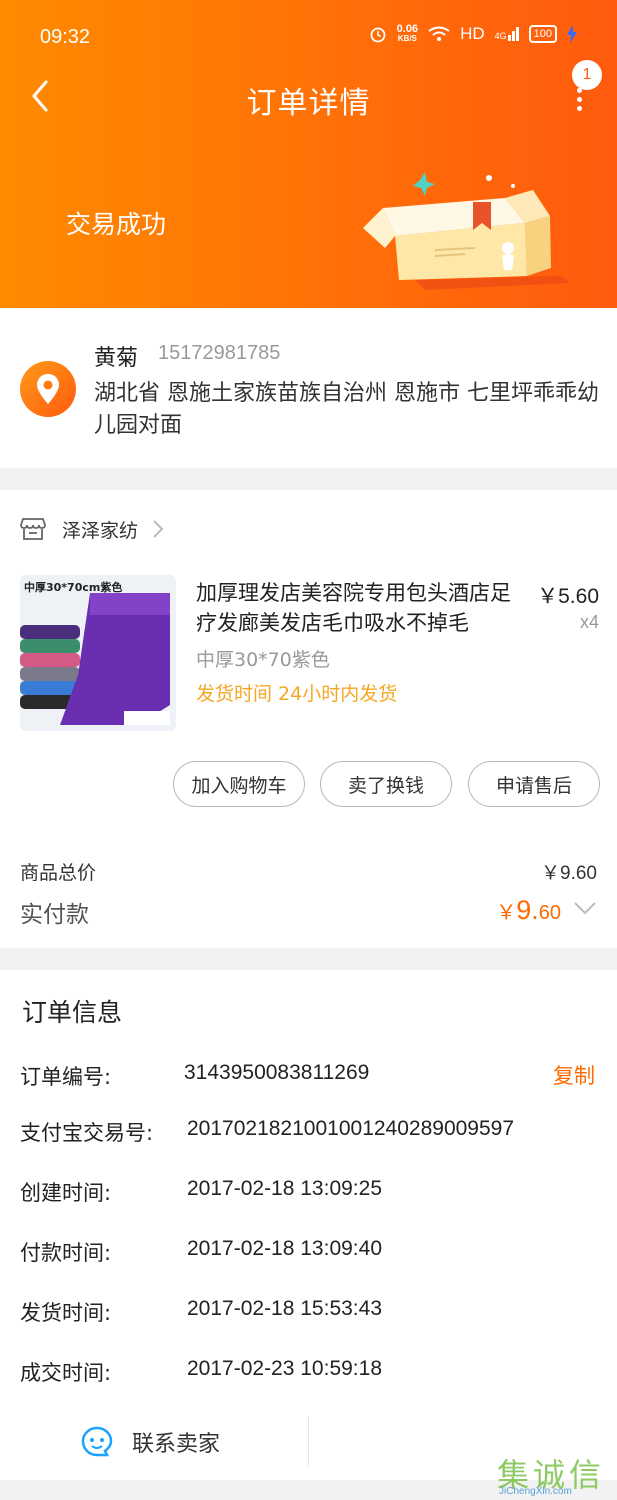 This screenshot has height=1500, width=617. What do you see at coordinates (500, 36) in the screenshot?
I see `signal-label: 4G` at bounding box center [500, 36].